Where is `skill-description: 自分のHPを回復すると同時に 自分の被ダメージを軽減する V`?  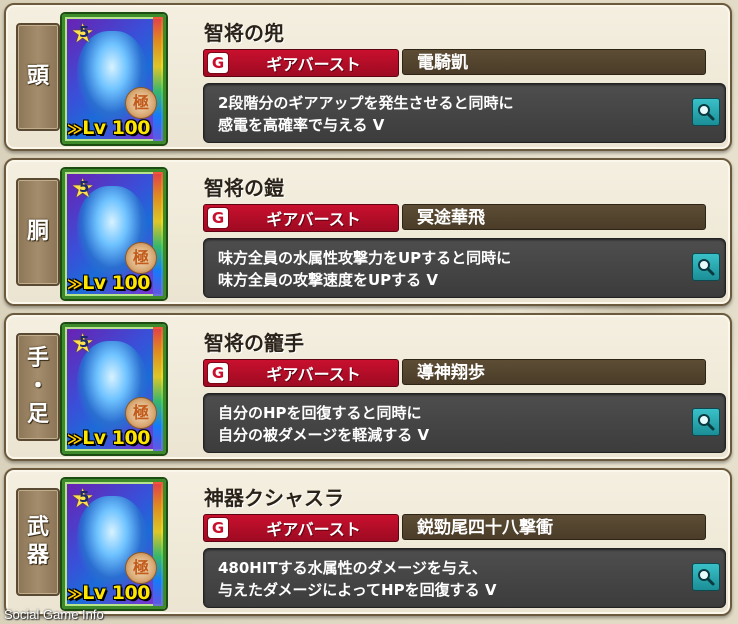 skill-description: 自分のHPを回復すると同時に 自分の被ダメージを軽減する V is located at coordinates (464, 423).